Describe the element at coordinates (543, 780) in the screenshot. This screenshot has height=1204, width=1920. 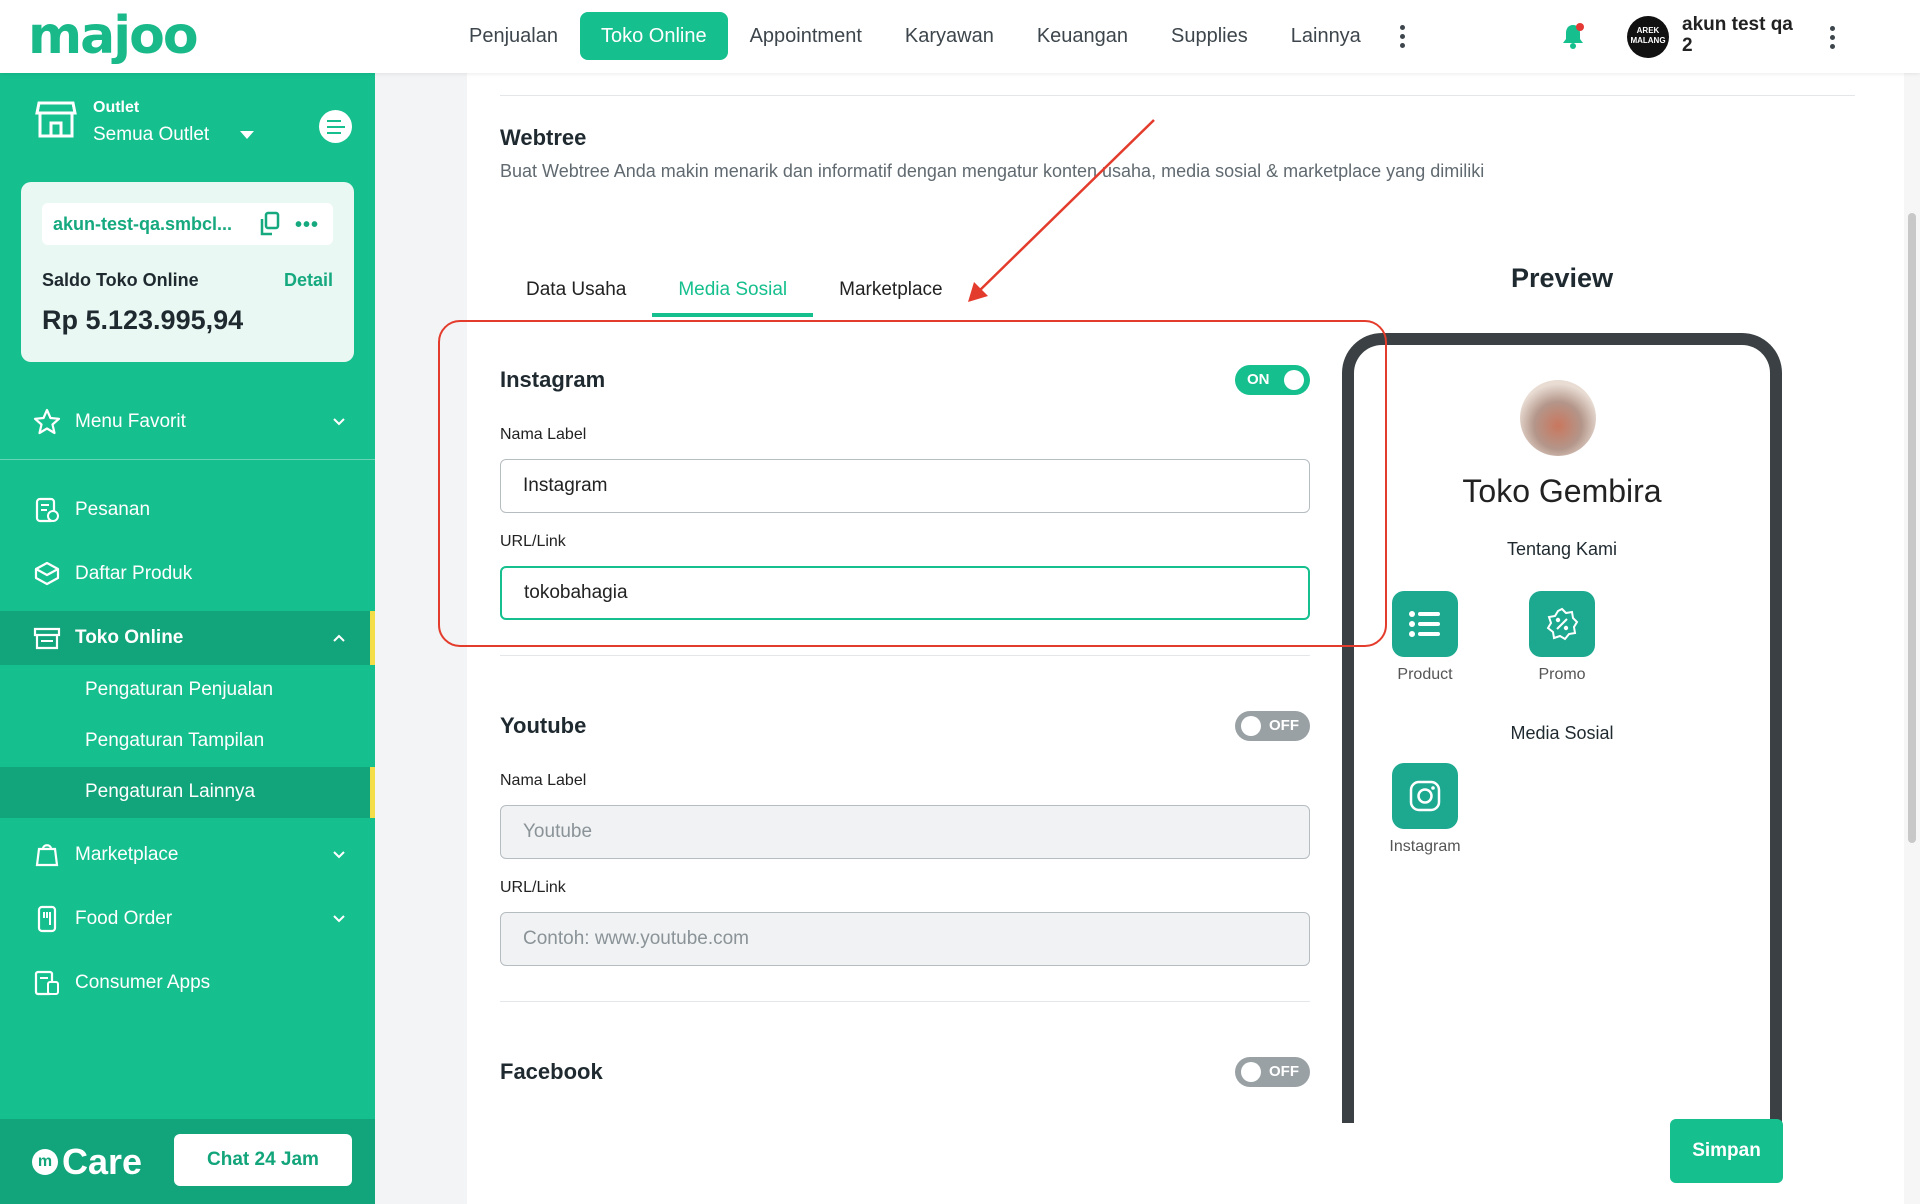
I see `youtube-nama-label: Nama Label` at that location.